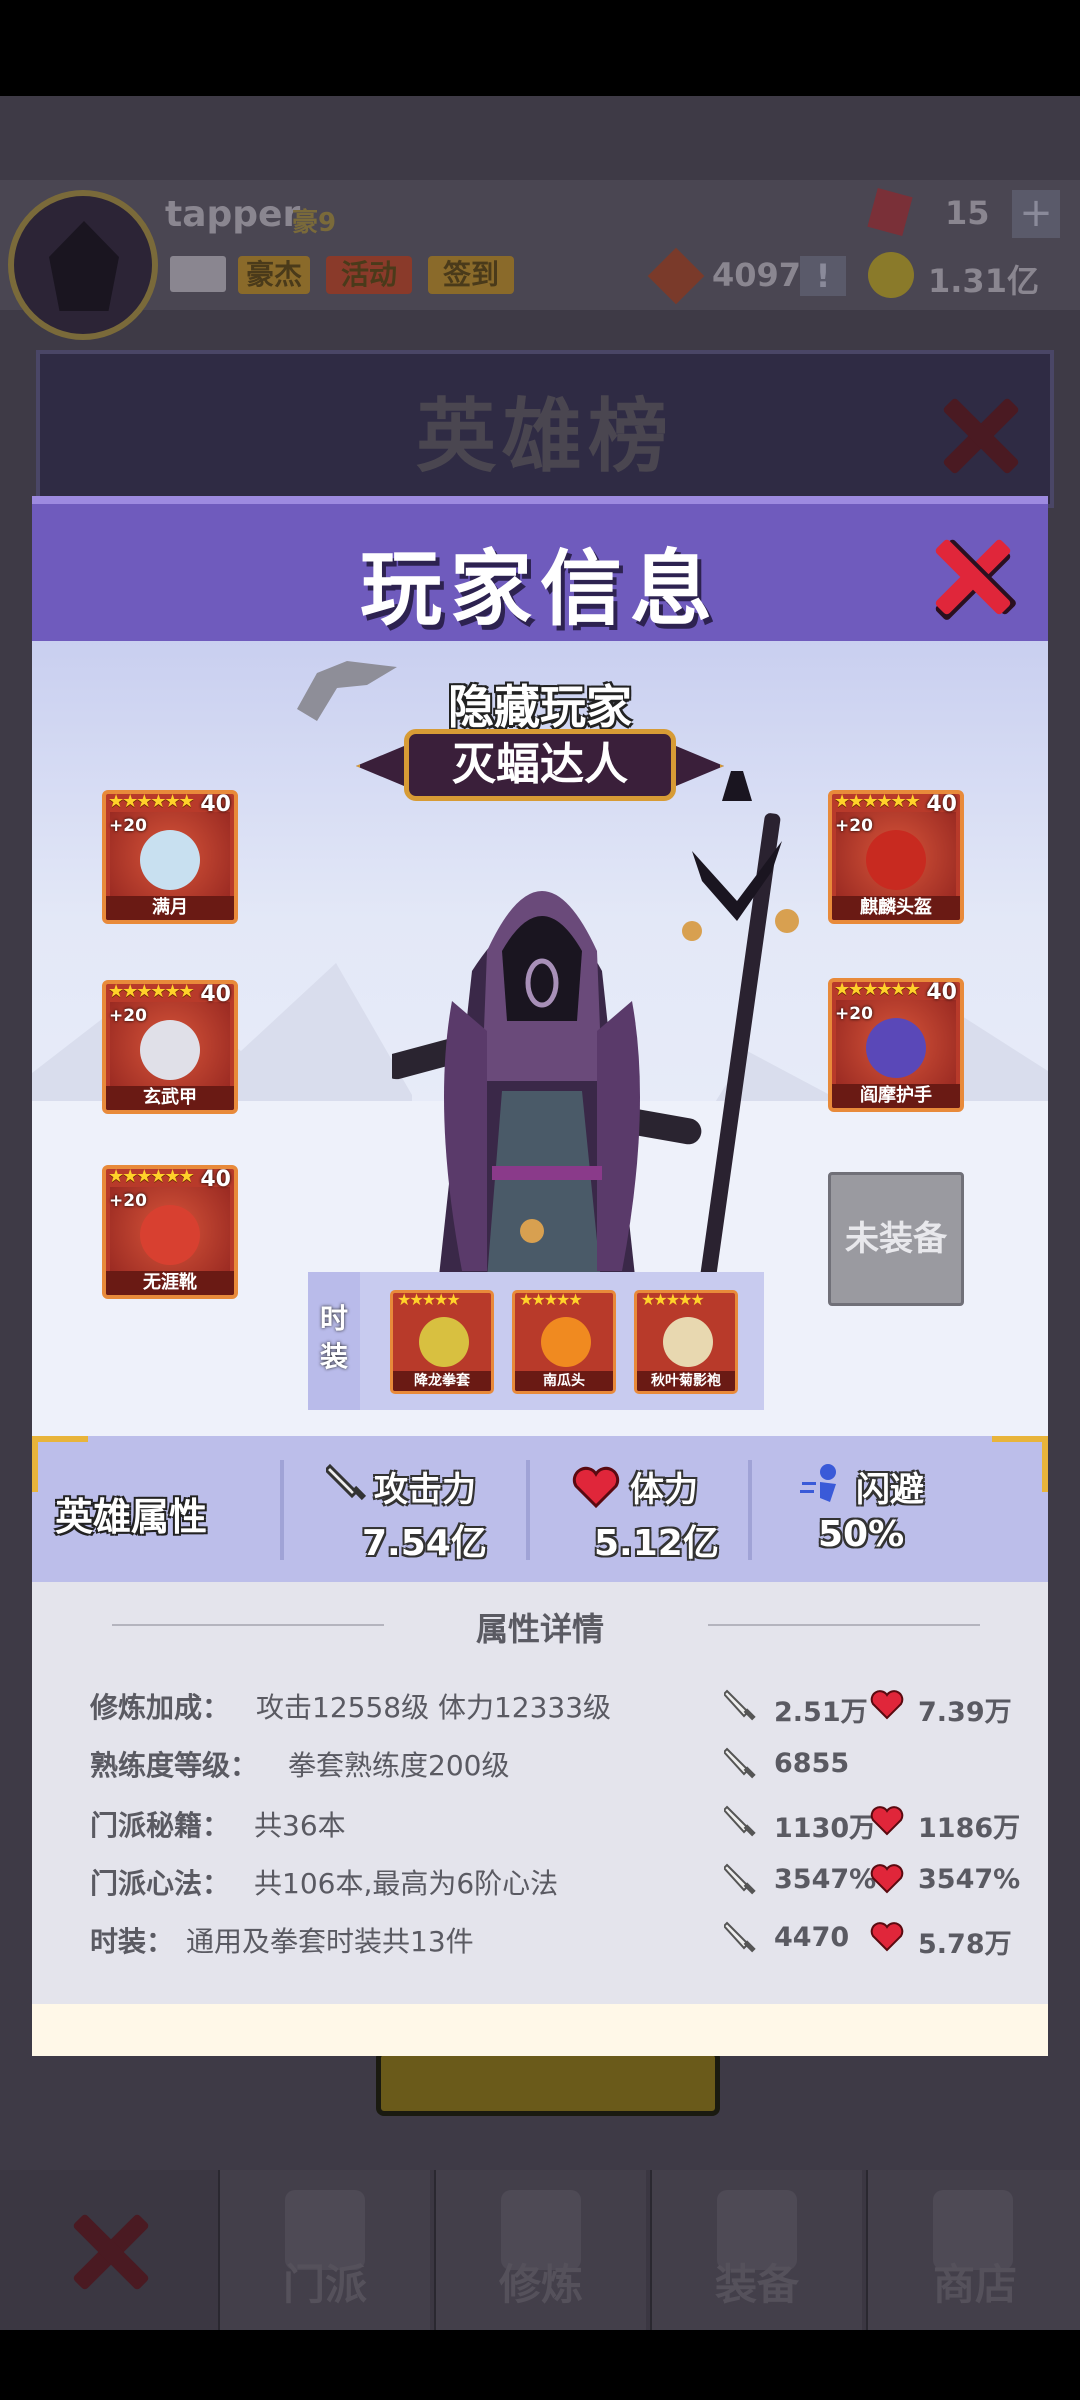  I want to click on detail-row-label: 修炼加成：, so click(160, 1707).